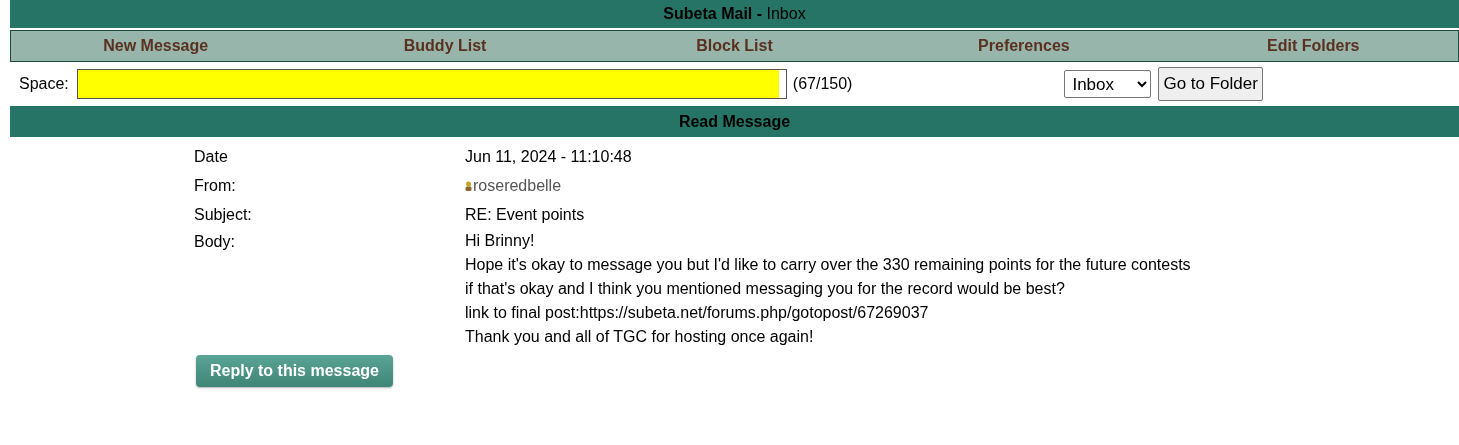 Image resolution: width=1459 pixels, height=445 pixels. Describe the element at coordinates (1108, 84) in the screenshot. I see `folder-dropdown: Inbox` at that location.